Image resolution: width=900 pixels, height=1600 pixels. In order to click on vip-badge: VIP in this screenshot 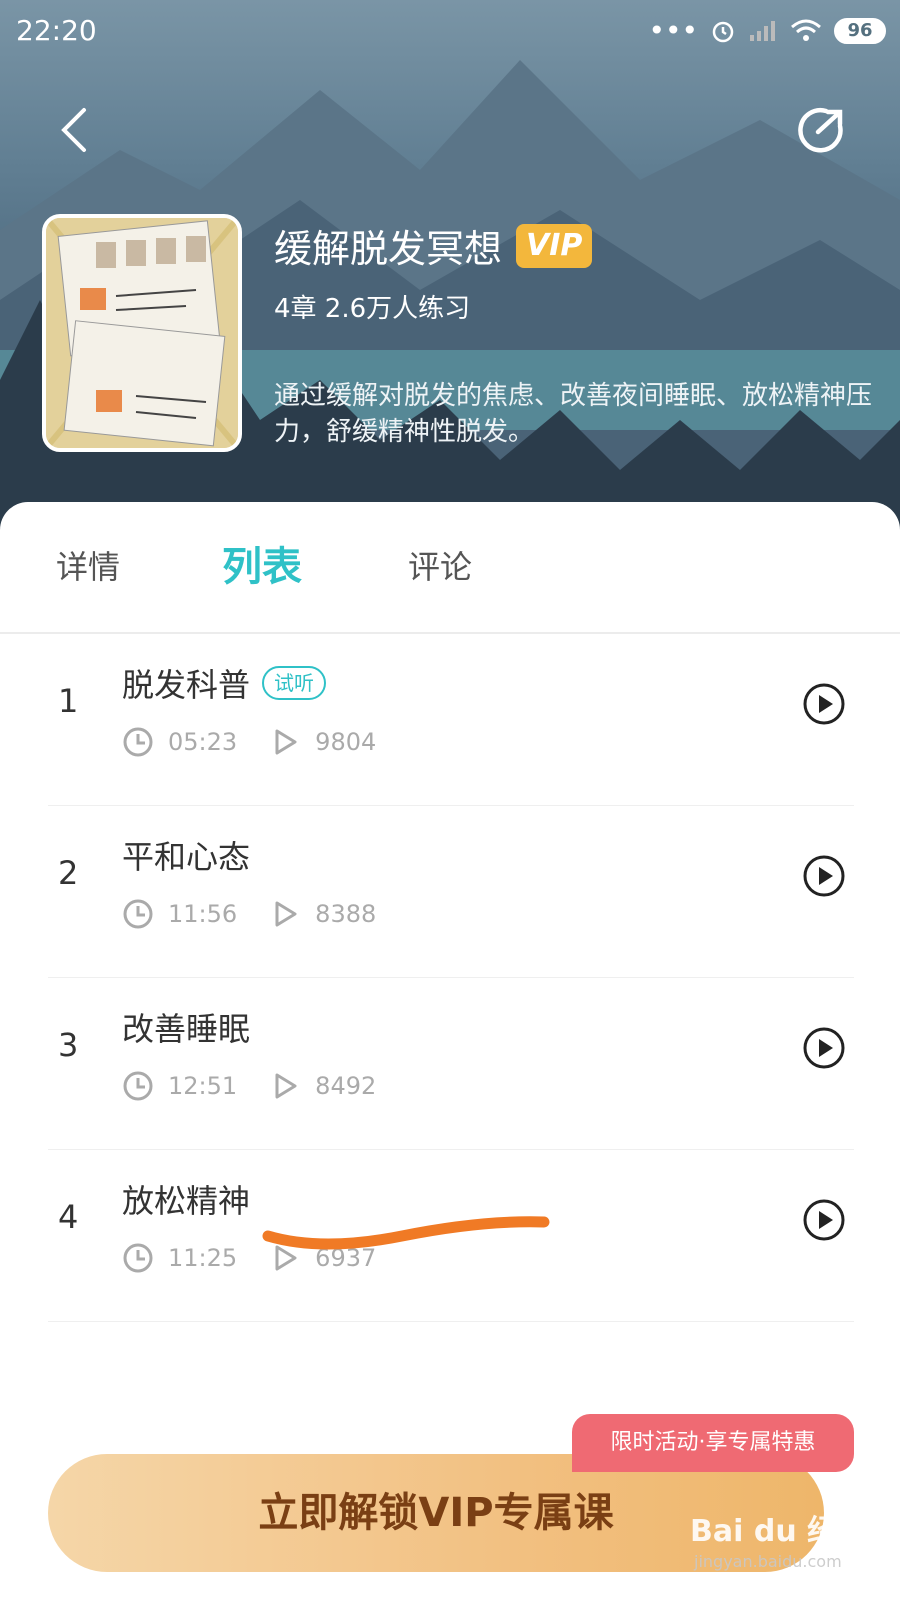, I will do `click(554, 245)`.